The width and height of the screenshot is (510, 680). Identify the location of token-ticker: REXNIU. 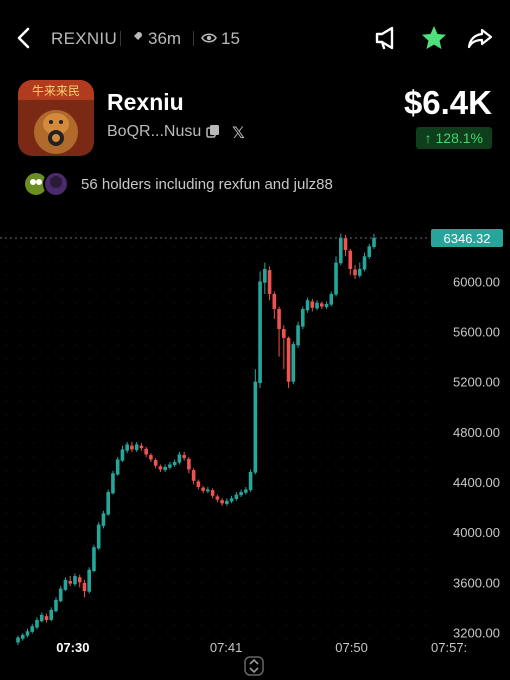
(84, 38).